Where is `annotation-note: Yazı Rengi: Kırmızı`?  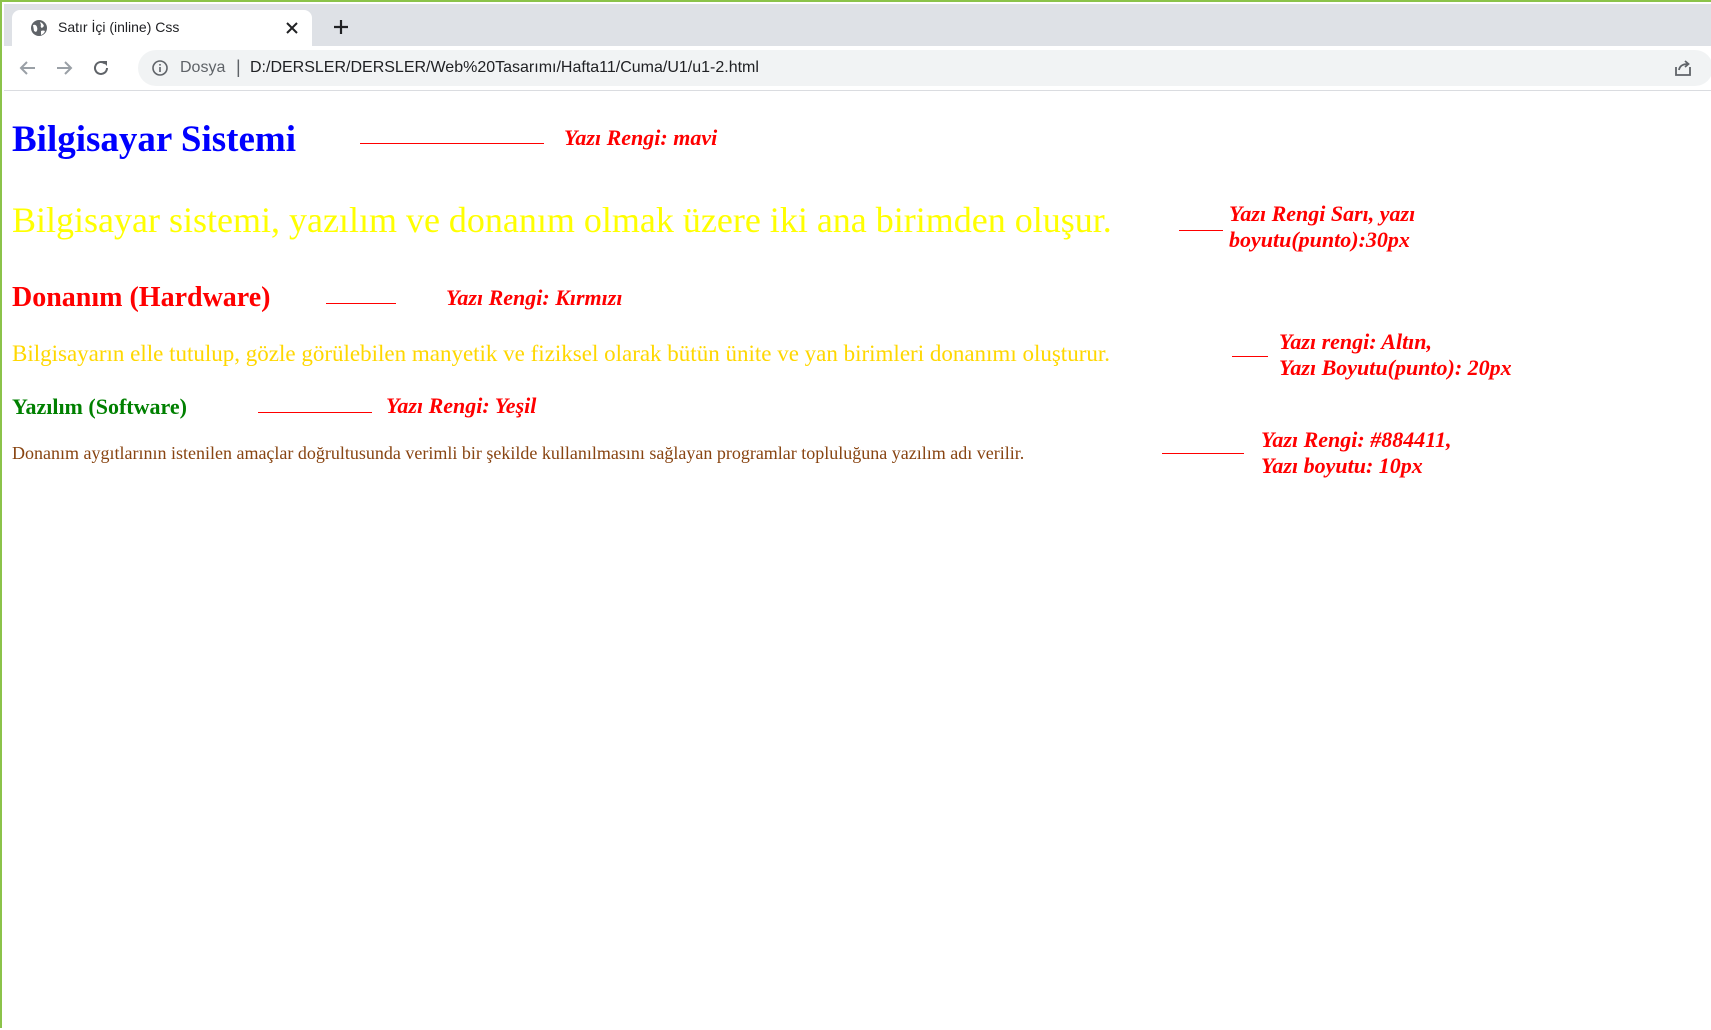
annotation-note: Yazı Rengi: Kırmızı is located at coordinates (534, 298).